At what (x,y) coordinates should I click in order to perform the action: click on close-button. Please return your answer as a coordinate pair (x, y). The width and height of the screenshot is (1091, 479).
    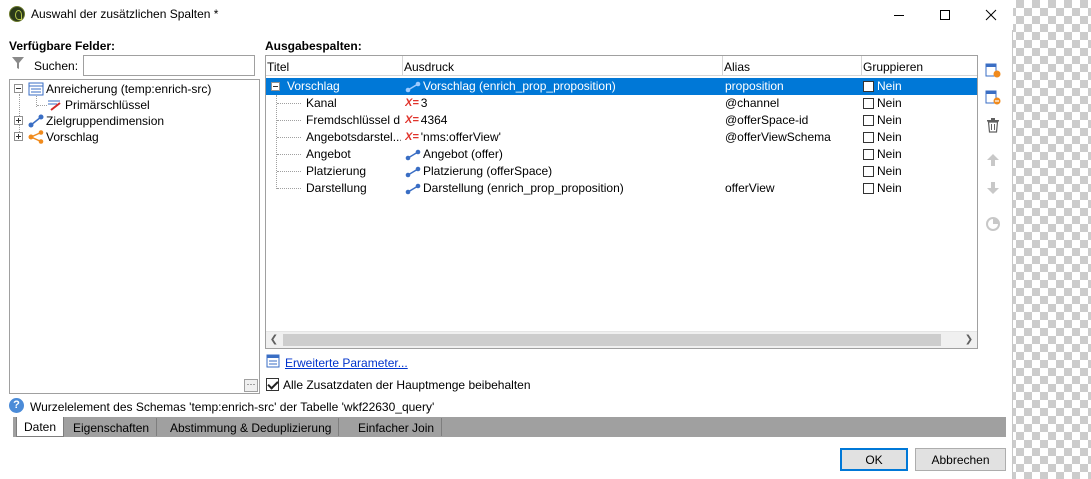
    Looking at the image, I should click on (991, 15).